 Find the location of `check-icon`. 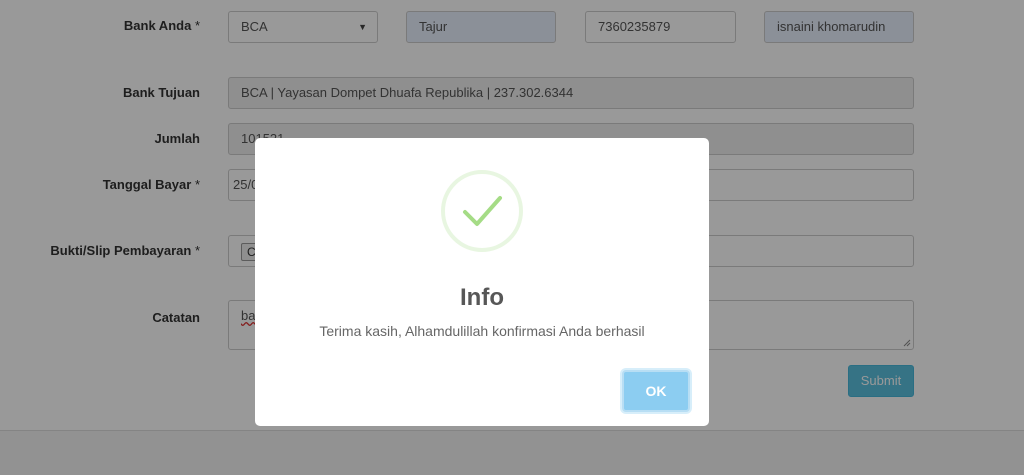

check-icon is located at coordinates (482, 211).